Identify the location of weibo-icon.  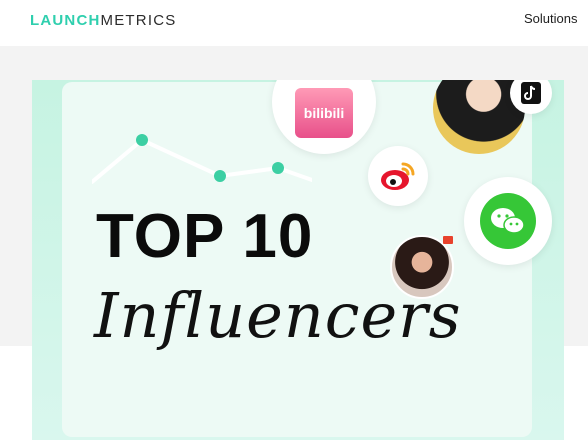
(398, 176).